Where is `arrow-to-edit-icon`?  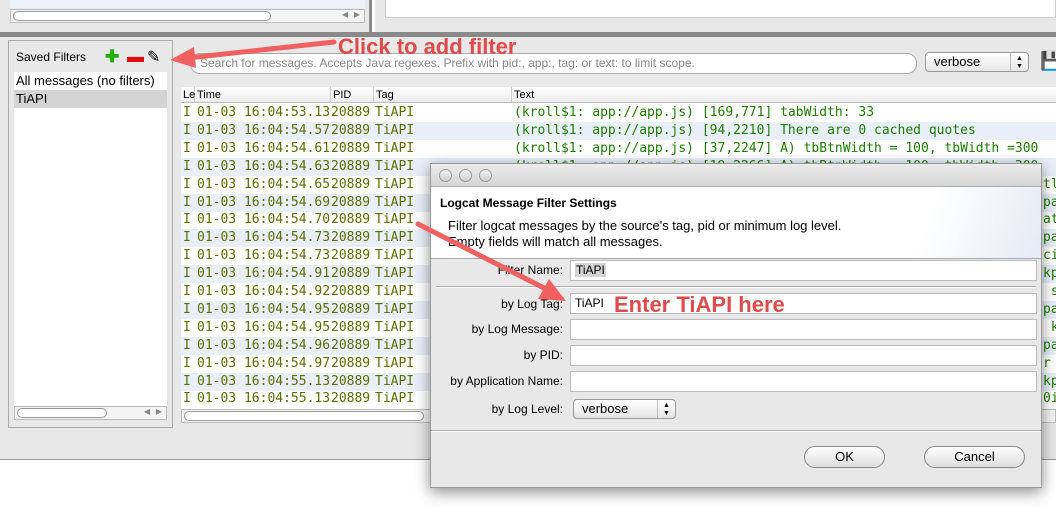
arrow-to-edit-icon is located at coordinates (253, 53).